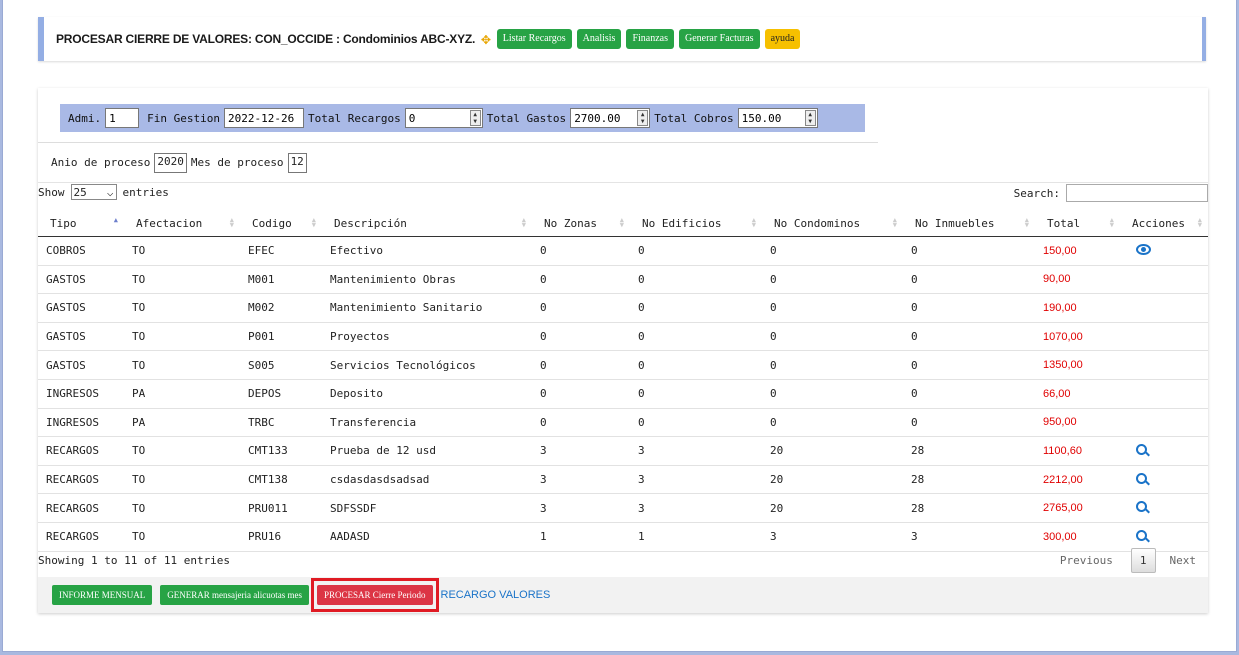  I want to click on col-acciones: Acciones ▲ ▼, so click(1164, 223).